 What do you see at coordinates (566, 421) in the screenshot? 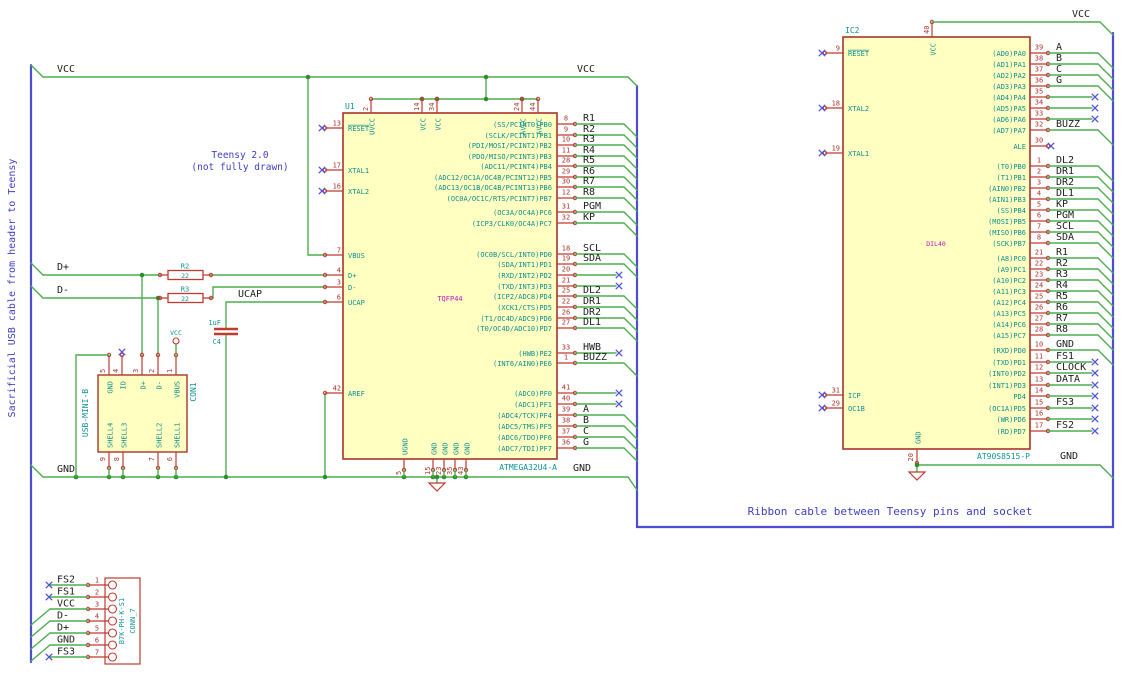
I see `u1-pin-number: 38` at bounding box center [566, 421].